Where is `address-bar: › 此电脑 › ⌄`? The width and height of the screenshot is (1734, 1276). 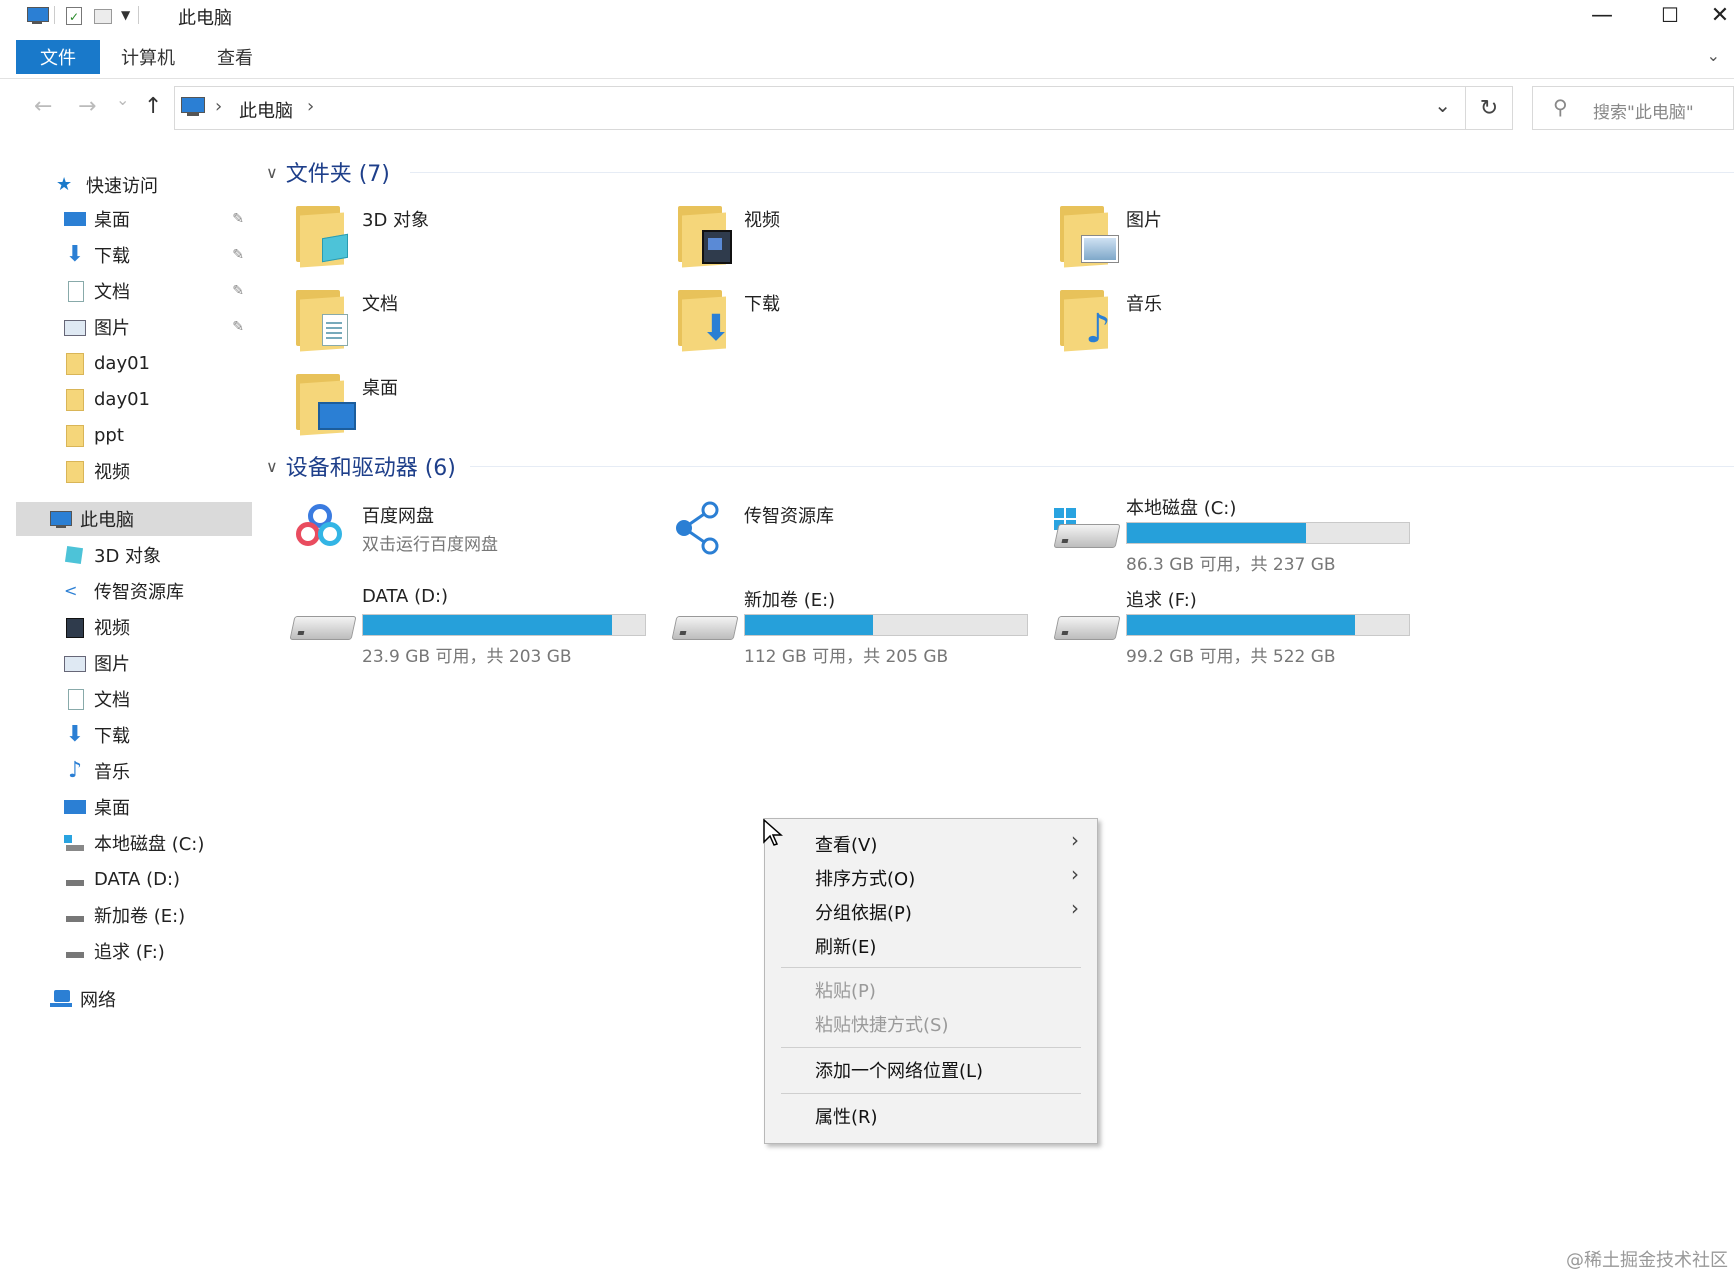 address-bar: › 此电脑 › ⌄ is located at coordinates (820, 108).